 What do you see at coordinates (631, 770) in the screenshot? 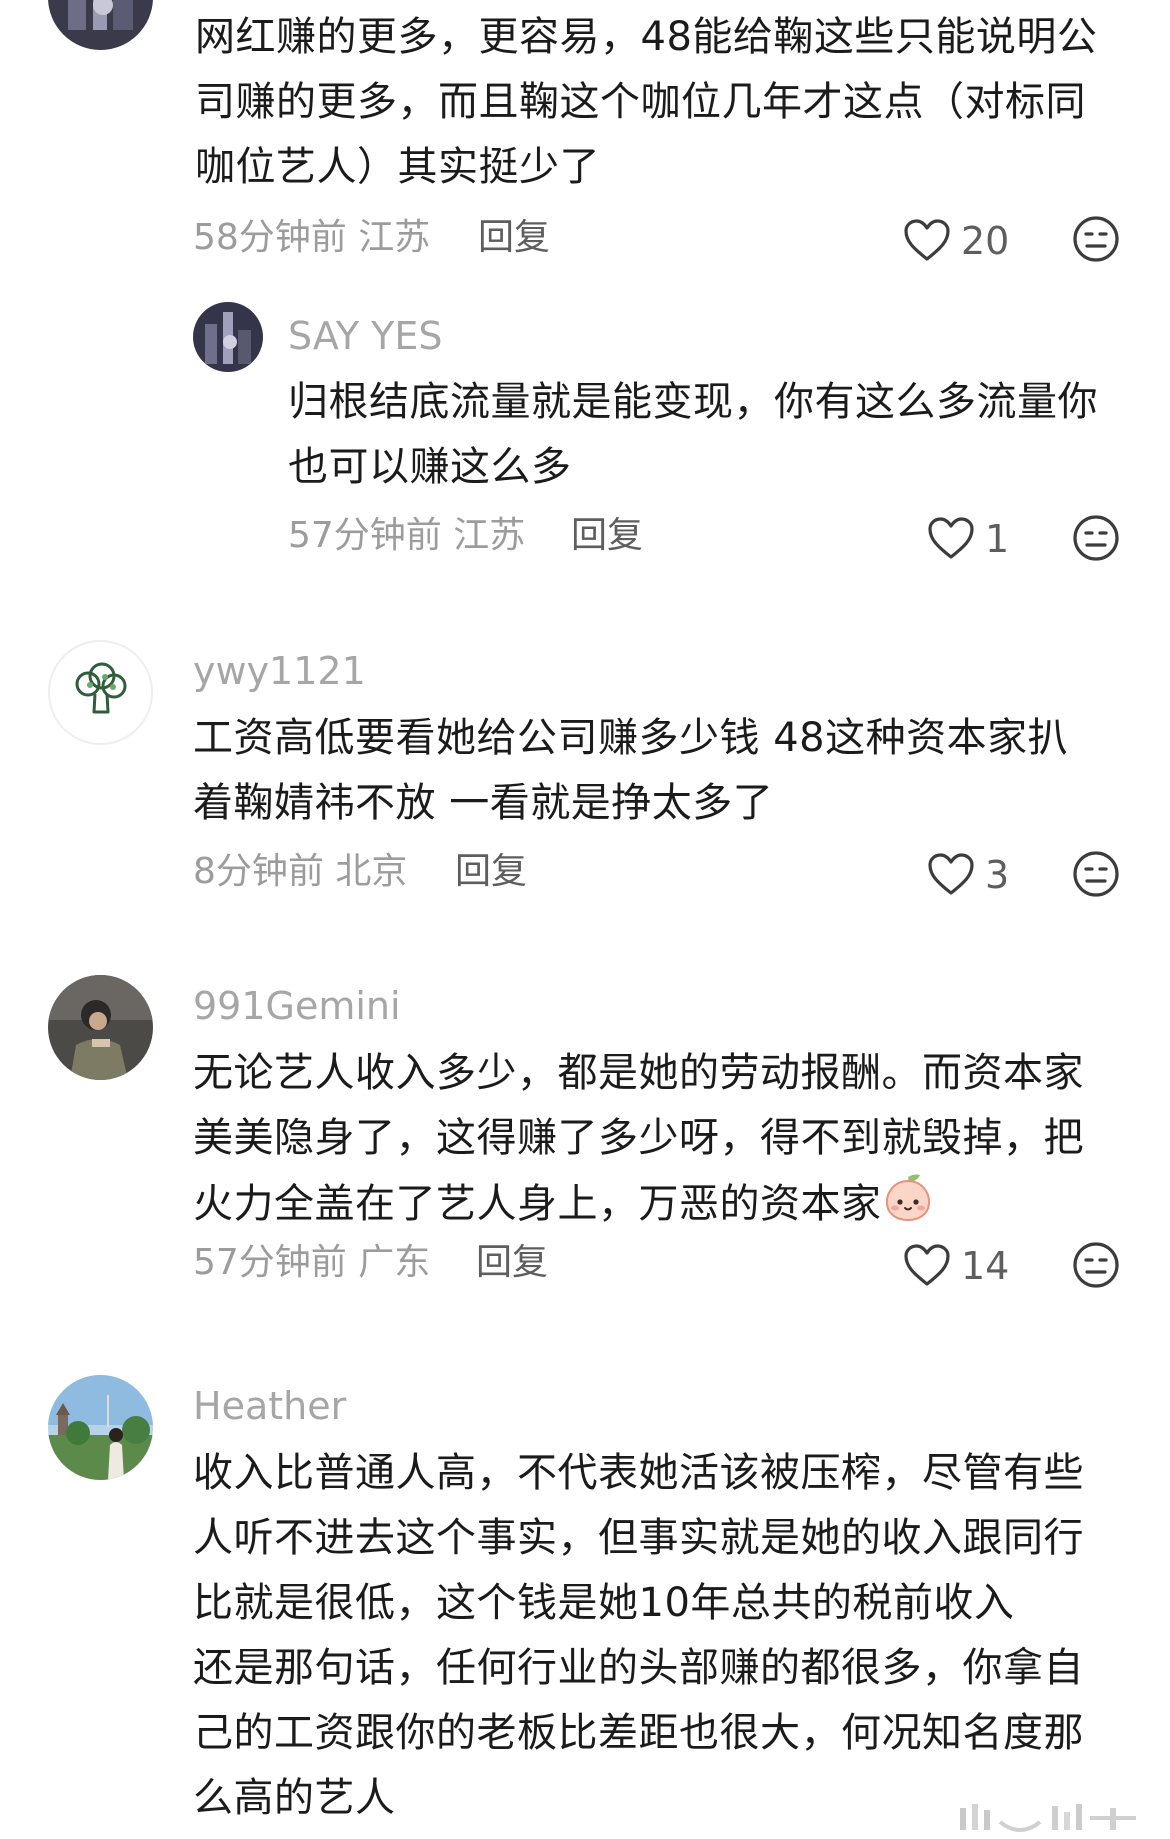
I see `comment-content: 工资高低要看她给公司赚多少钱 48这种资本家扒 着鞠婧祎不放 一看就是挣太多了` at bounding box center [631, 770].